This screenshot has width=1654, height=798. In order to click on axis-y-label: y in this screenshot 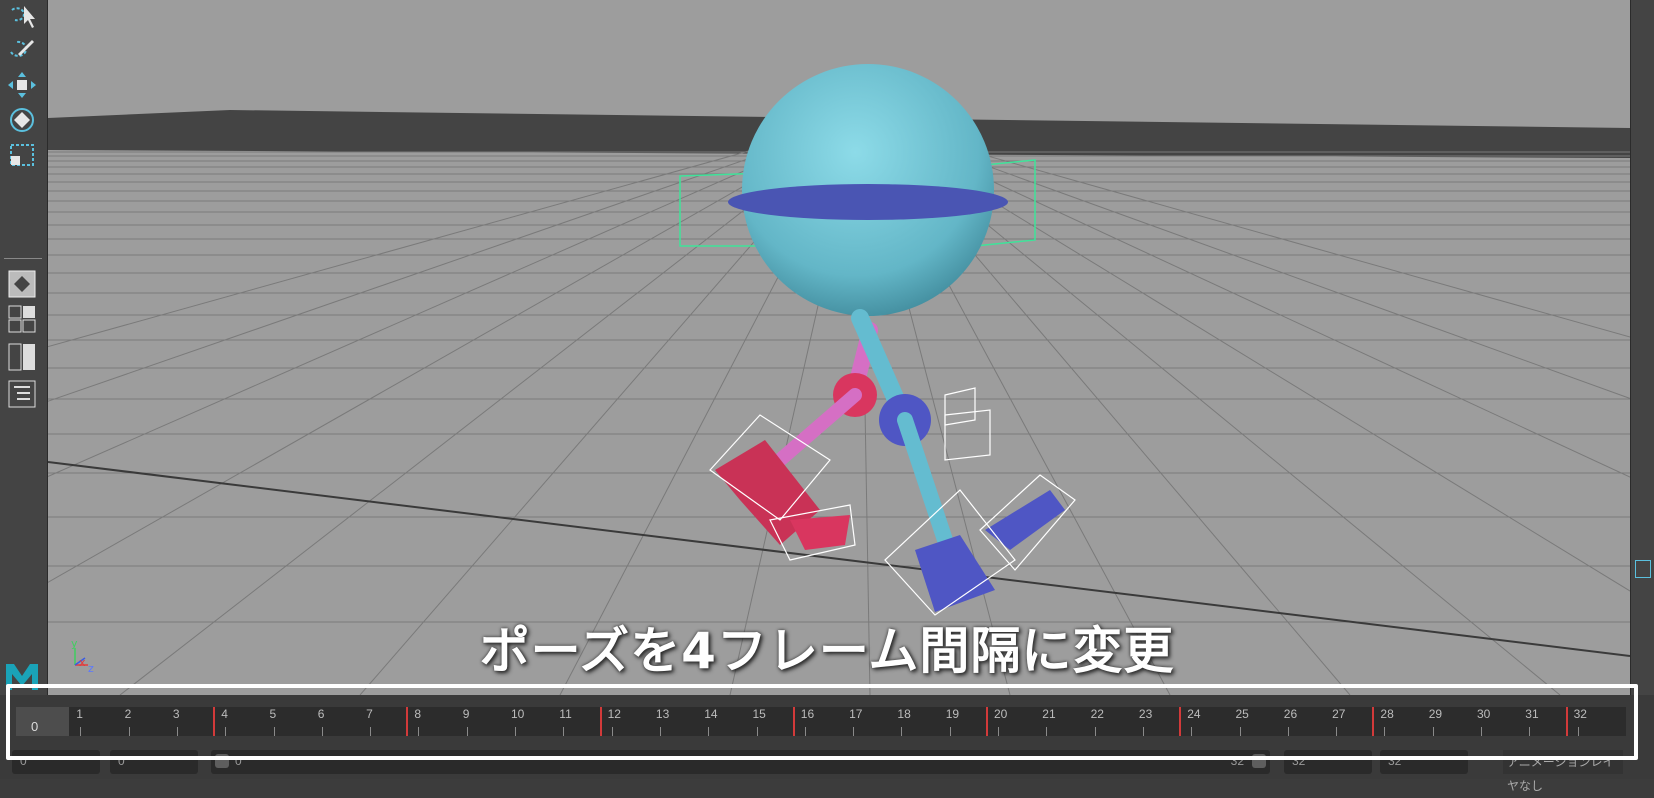, I will do `click(74, 643)`.